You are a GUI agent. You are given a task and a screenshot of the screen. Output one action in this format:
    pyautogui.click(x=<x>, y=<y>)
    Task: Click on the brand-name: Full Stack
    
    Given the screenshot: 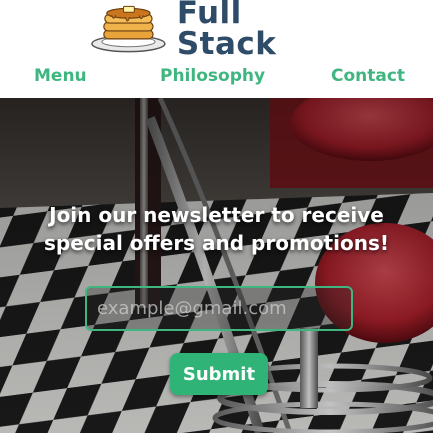 What is the action you would take?
    pyautogui.click(x=226, y=31)
    